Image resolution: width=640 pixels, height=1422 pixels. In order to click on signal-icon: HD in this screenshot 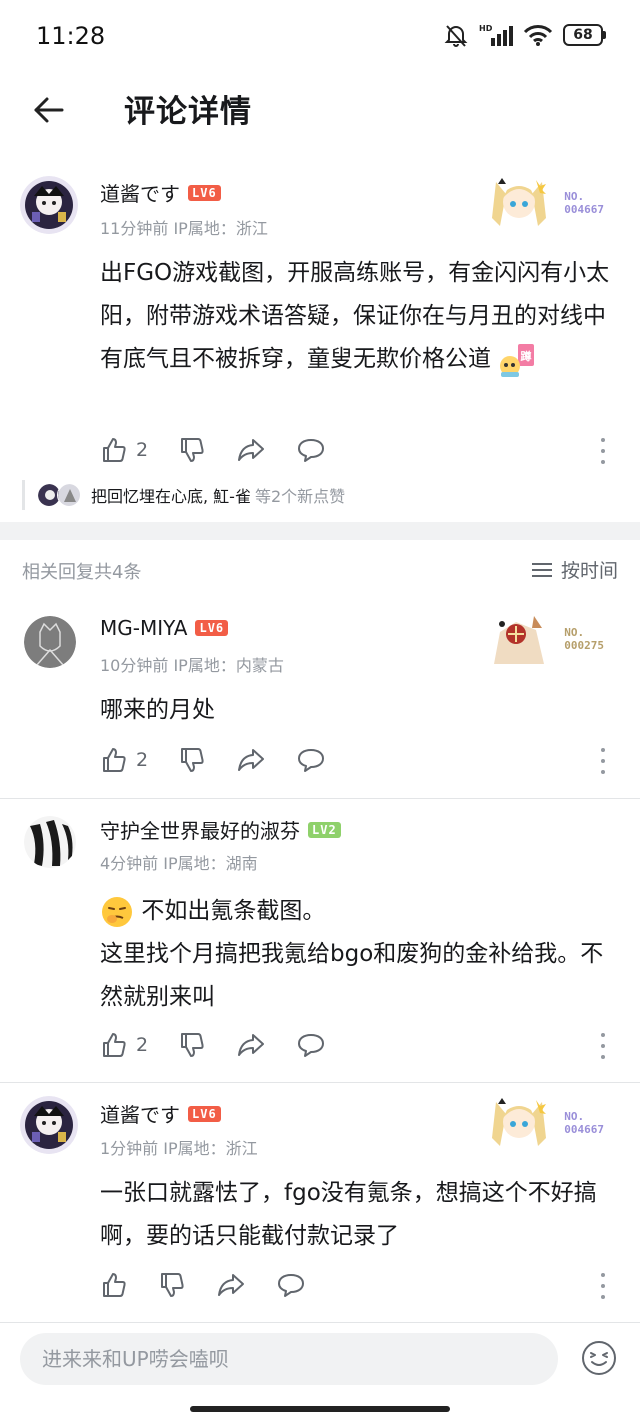, I will do `click(496, 35)`.